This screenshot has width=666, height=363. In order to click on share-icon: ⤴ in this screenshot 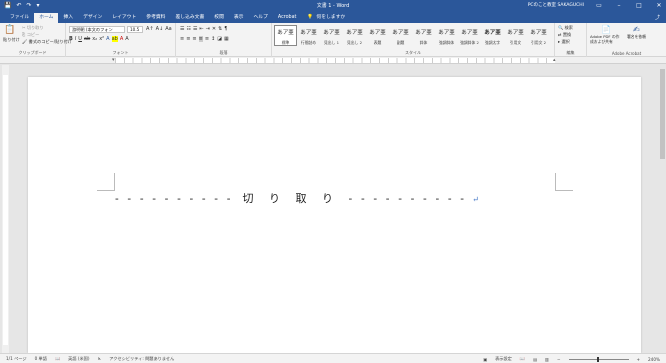, I will do `click(657, 18)`.